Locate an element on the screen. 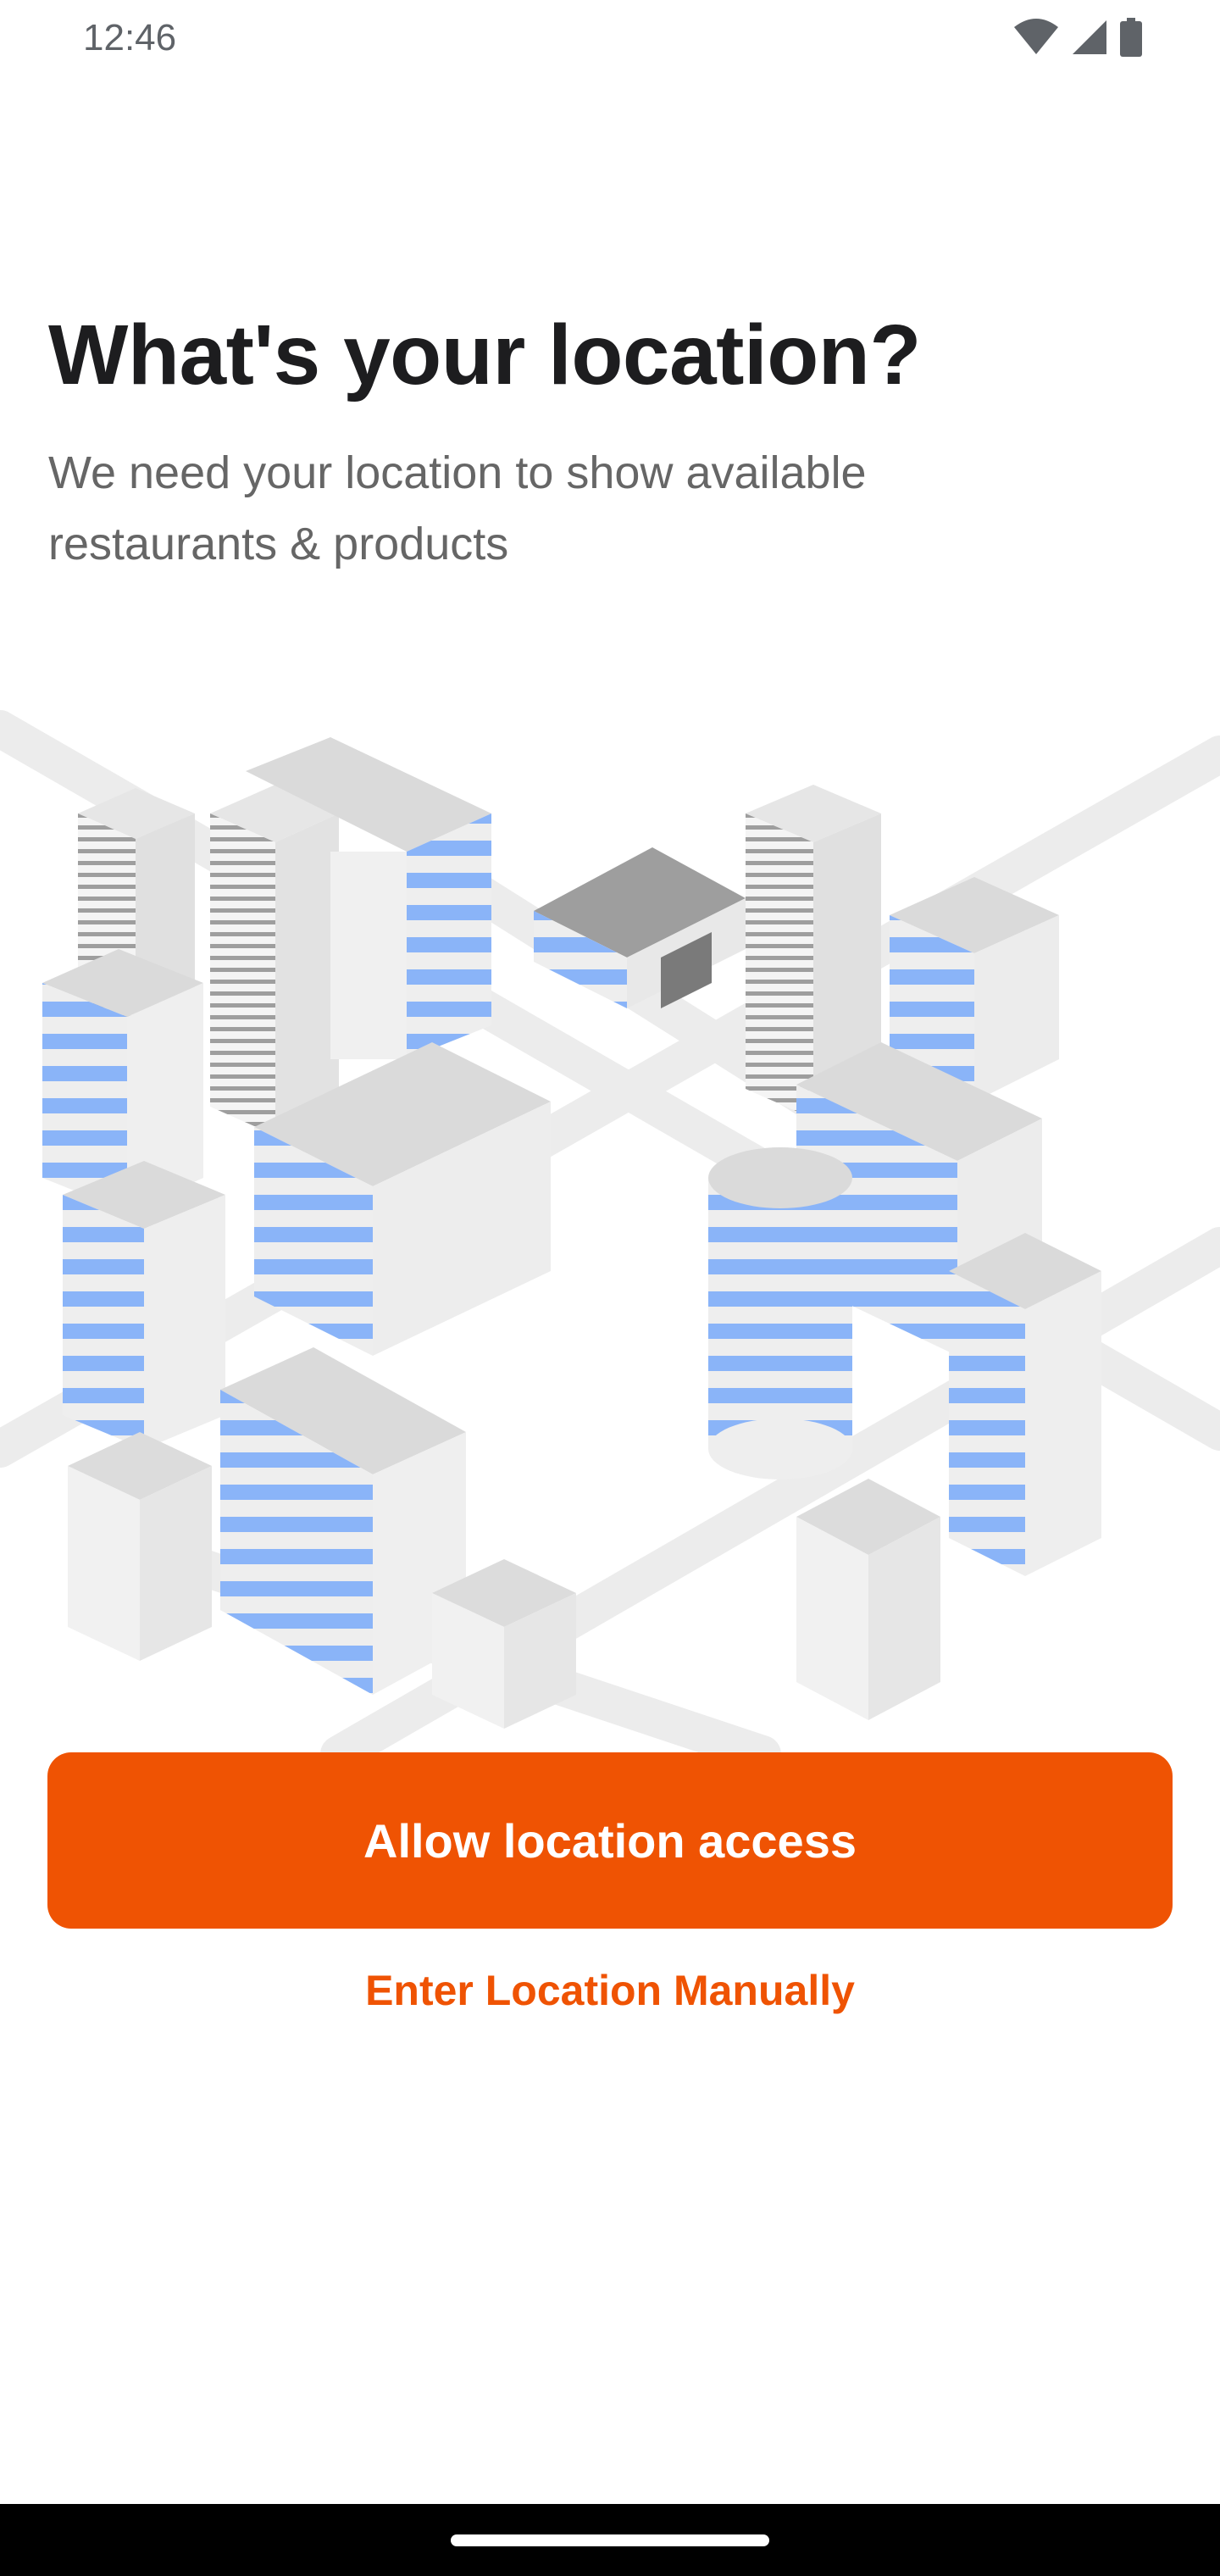 This screenshot has height=2576, width=1220. allow-location-button: Allow location access is located at coordinates (610, 1840).